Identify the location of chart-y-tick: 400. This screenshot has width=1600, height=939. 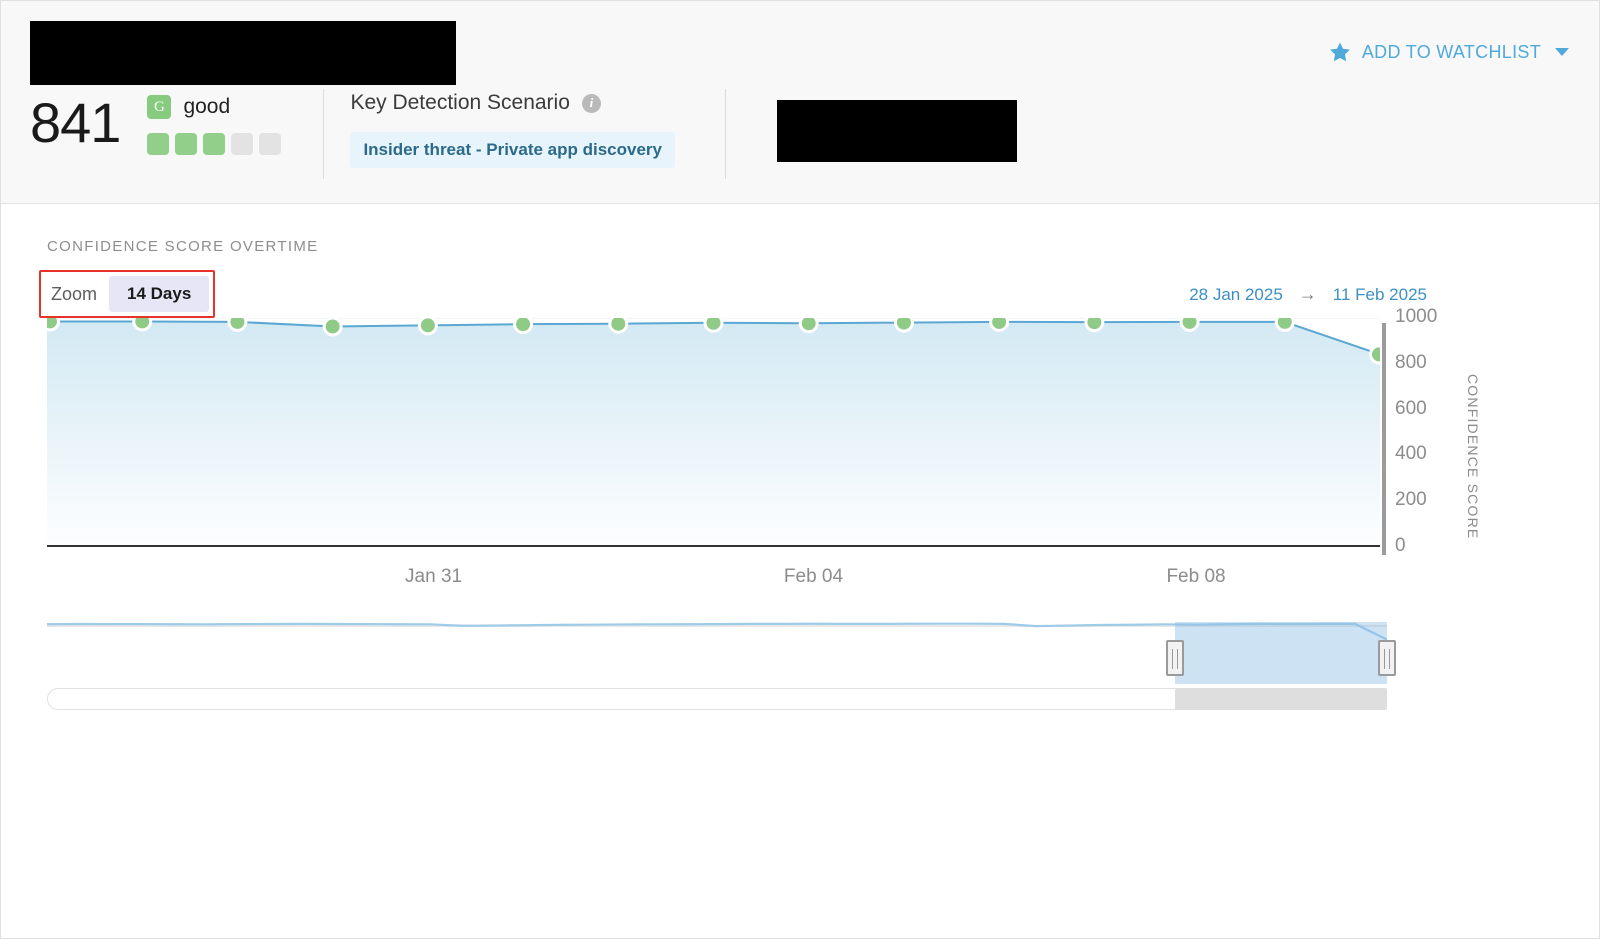
(1411, 454).